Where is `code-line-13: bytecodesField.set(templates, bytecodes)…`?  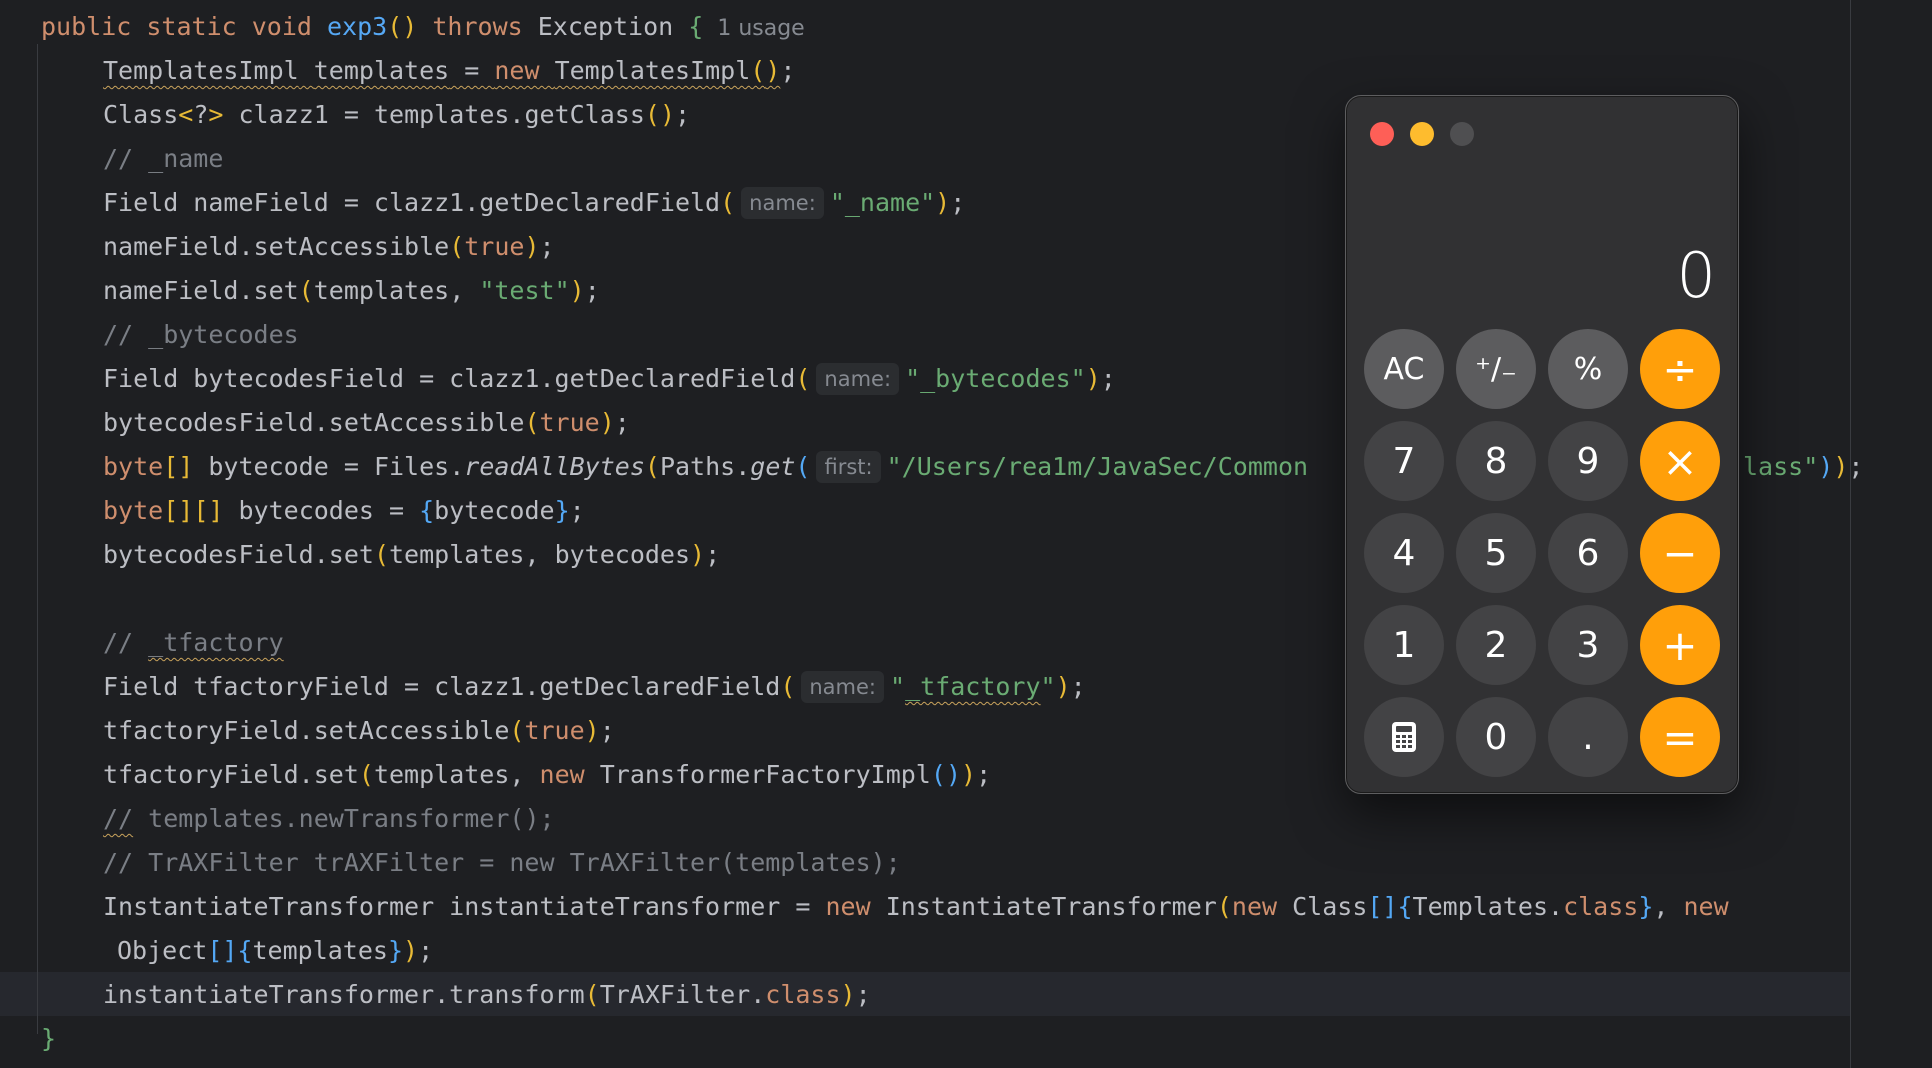 code-line-13: bytecodesField.set(templates, bytecodes)… is located at coordinates (411, 555).